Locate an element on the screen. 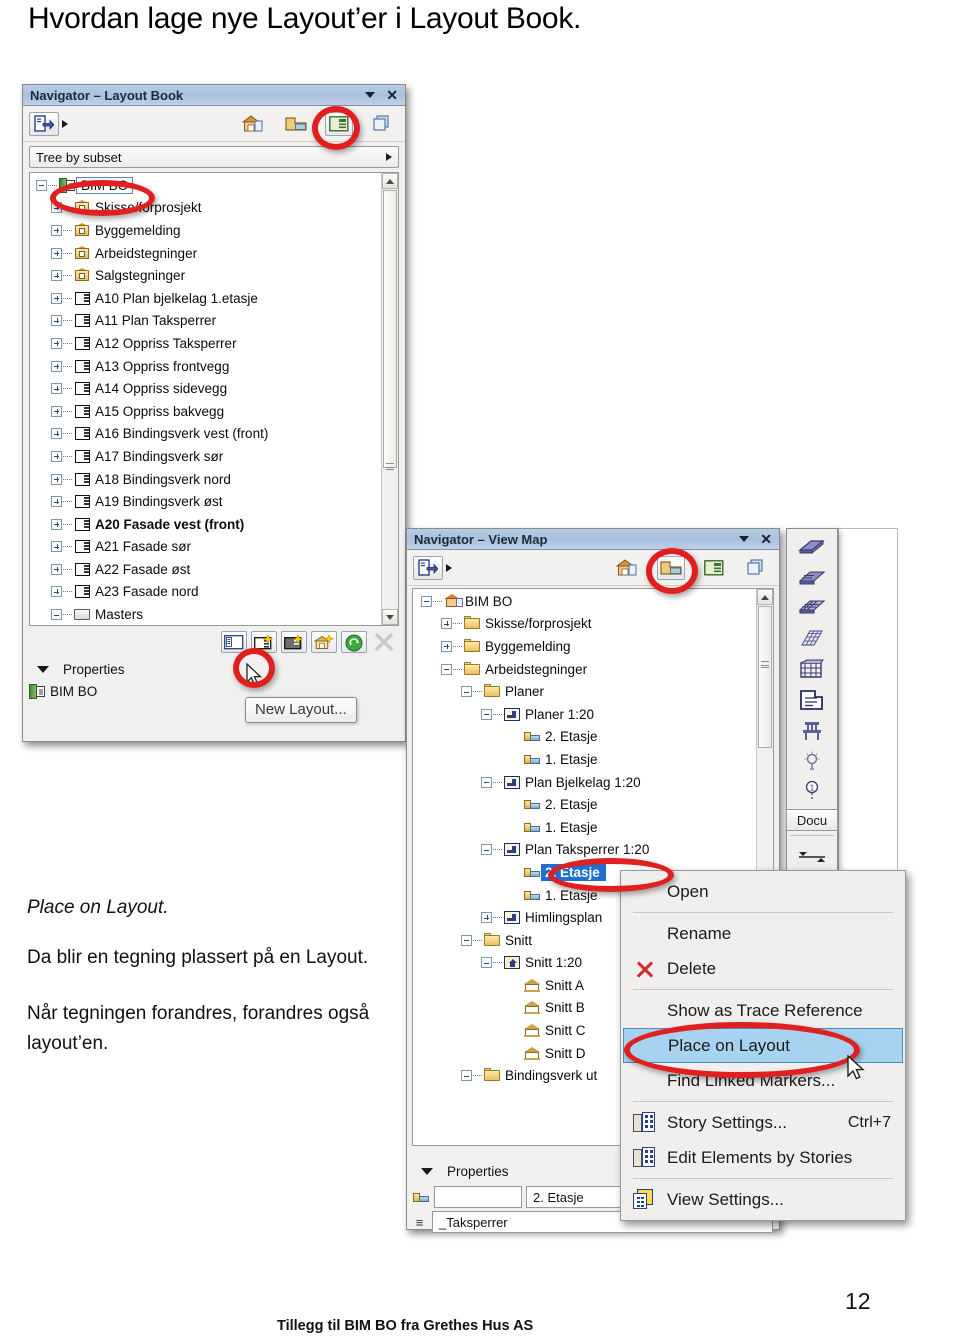  layout-book-properties-header: Properties is located at coordinates (214, 669).